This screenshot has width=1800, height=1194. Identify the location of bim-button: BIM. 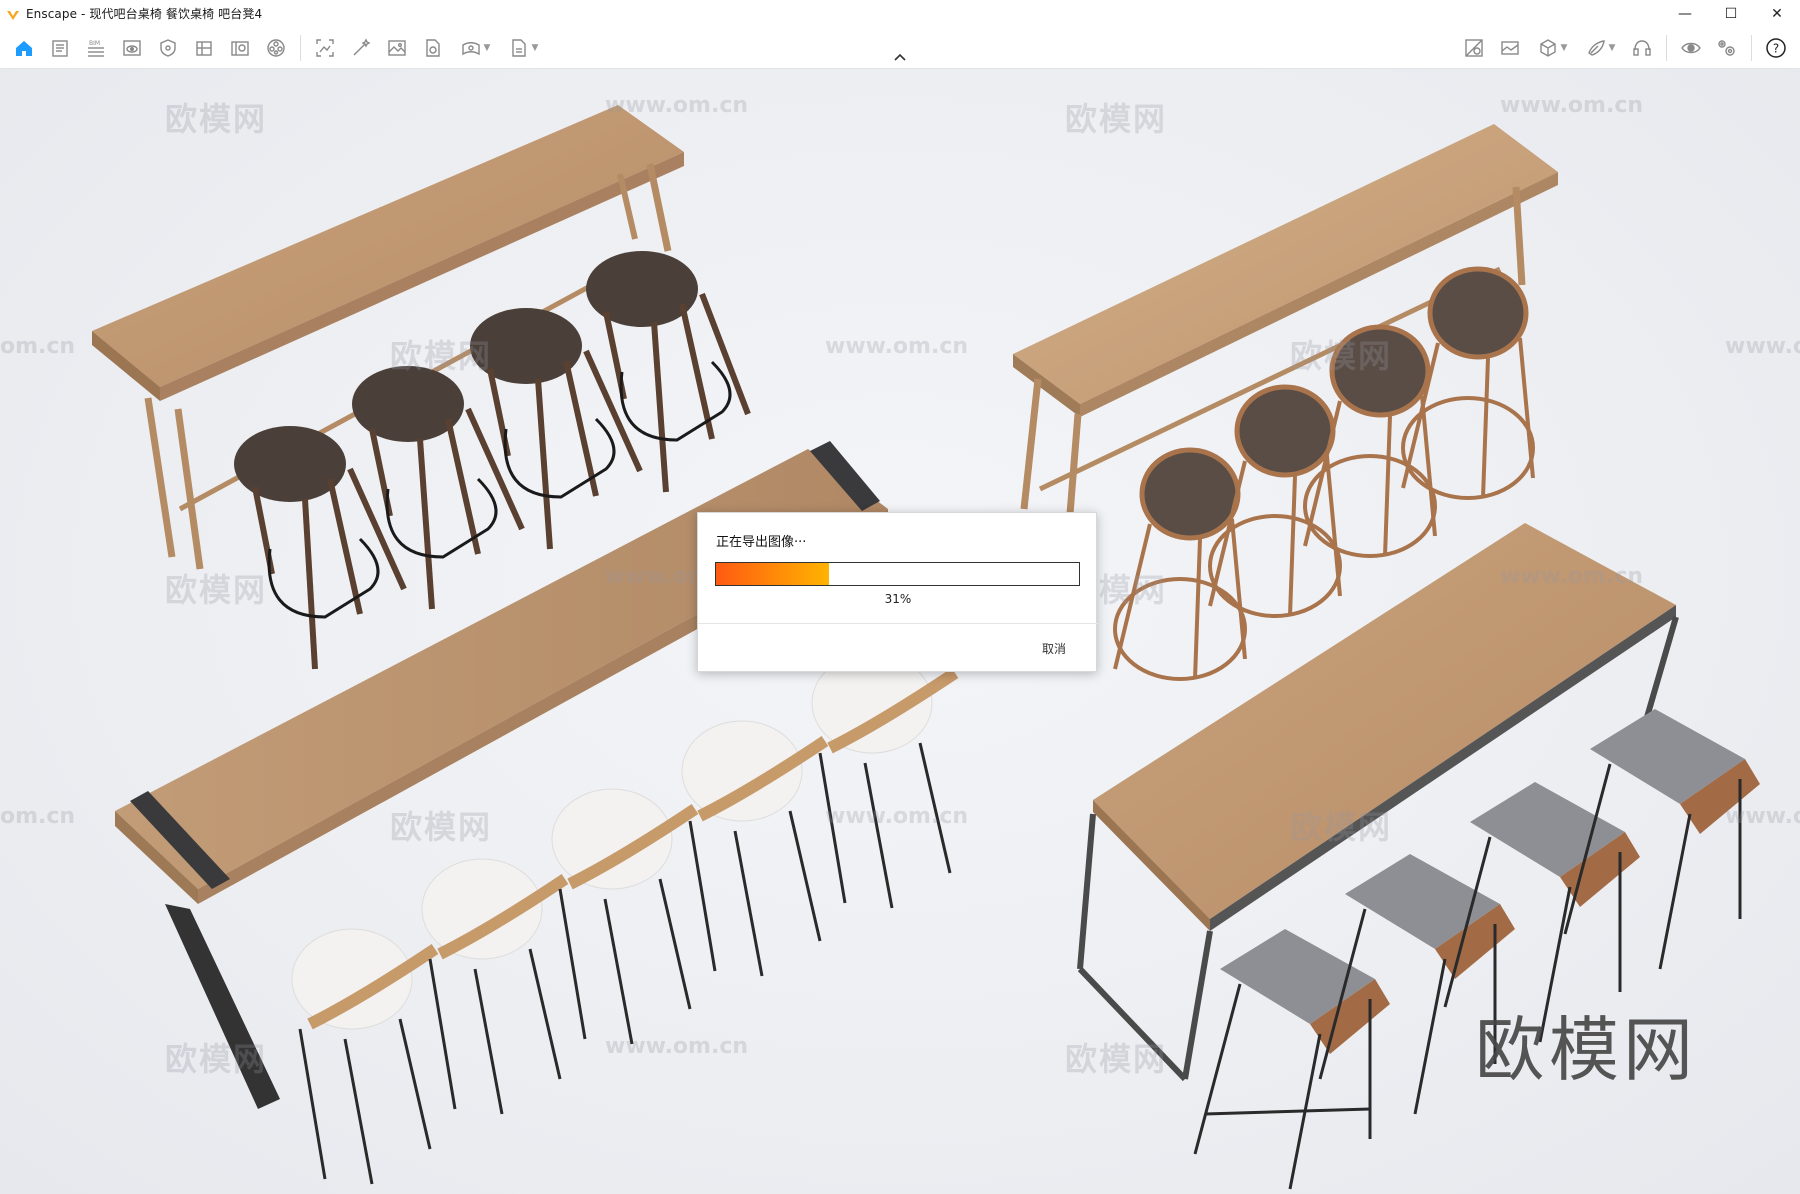
(96, 48).